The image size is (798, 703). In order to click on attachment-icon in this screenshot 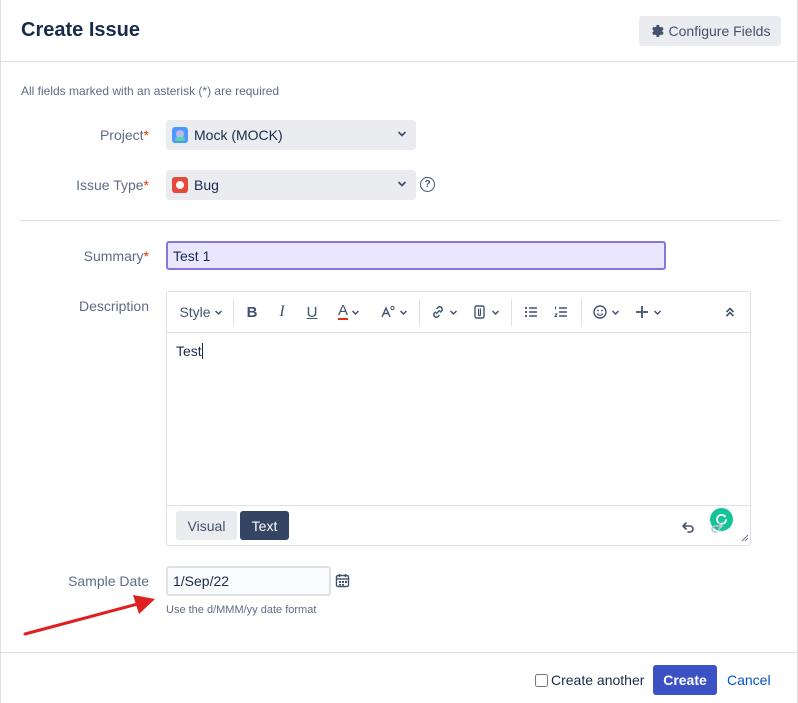, I will do `click(479, 312)`.